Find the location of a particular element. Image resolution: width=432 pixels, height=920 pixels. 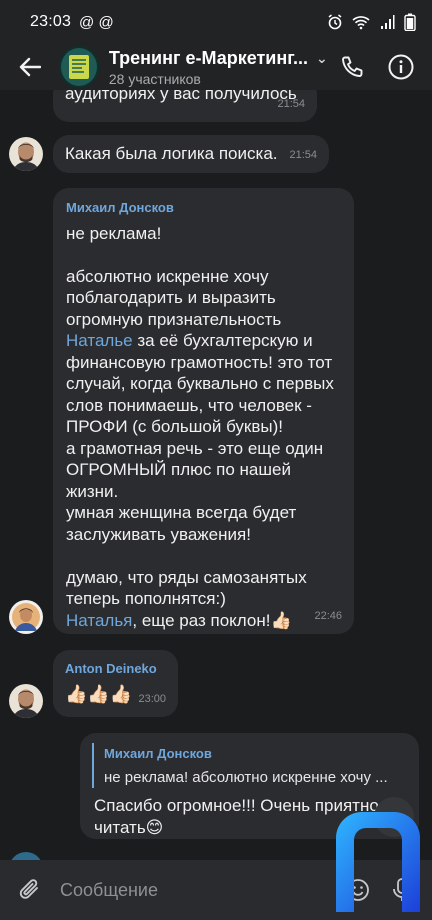

message-time: 23:00 is located at coordinates (152, 698).